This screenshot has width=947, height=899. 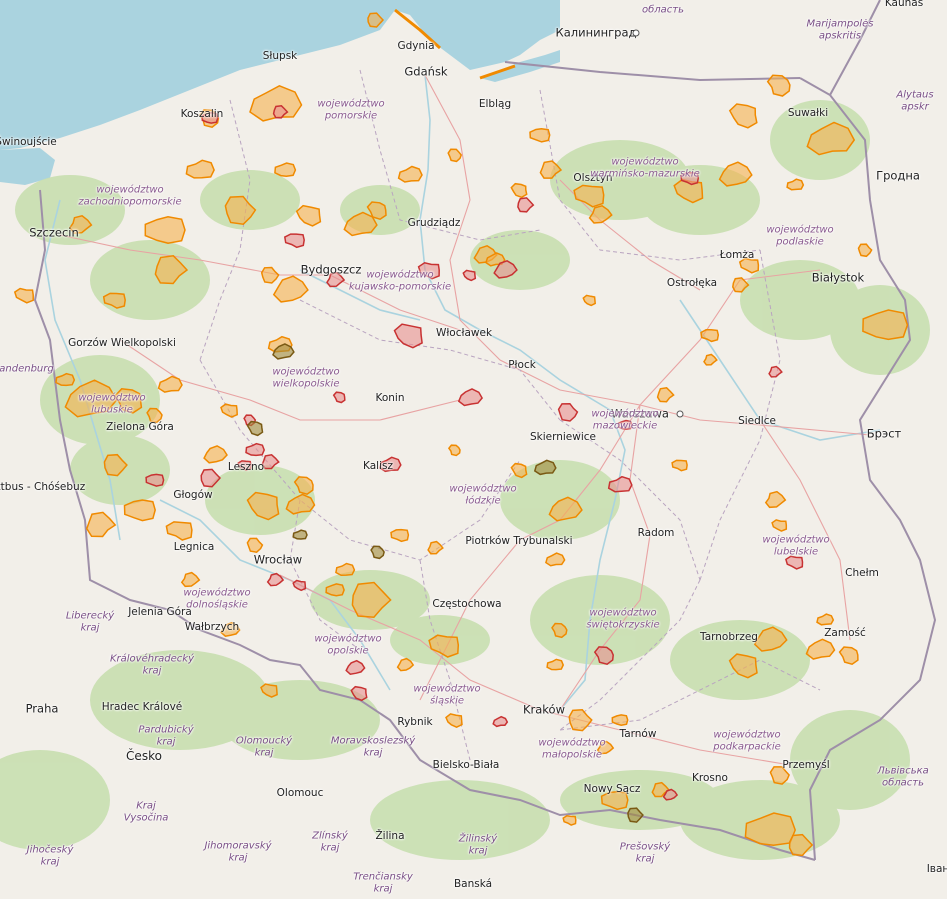 I want to click on foreign-region-label: Львівська область, so click(x=903, y=777).